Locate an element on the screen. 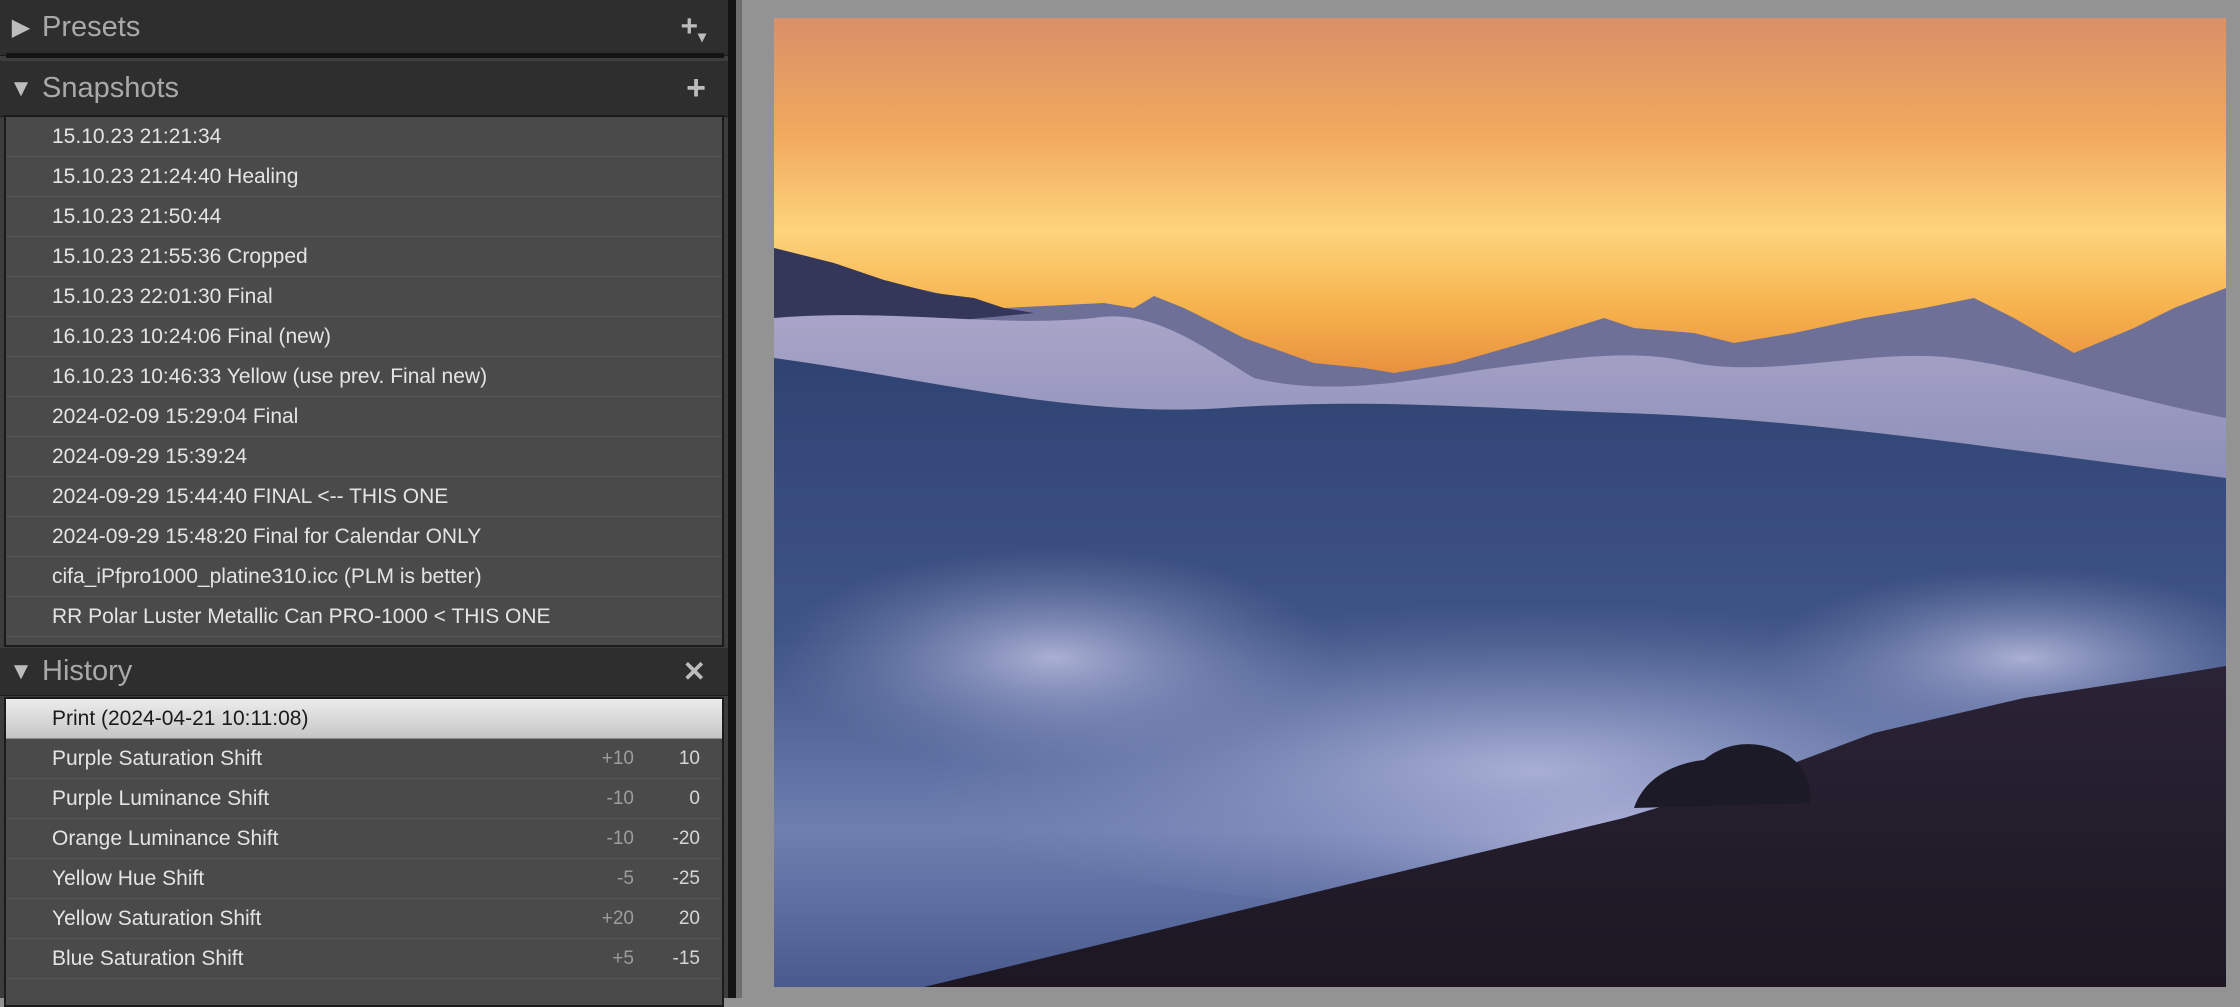 The height and width of the screenshot is (1007, 2240). snapshot-label: 15.10.23 21:24:40 Healing is located at coordinates (175, 176).